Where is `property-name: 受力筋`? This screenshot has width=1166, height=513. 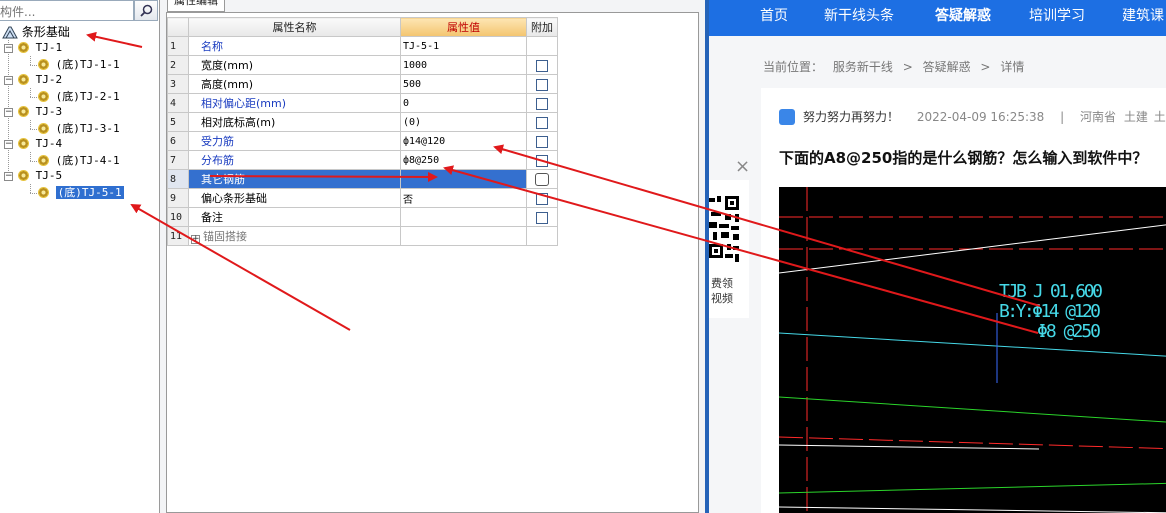
property-name: 受力筋 is located at coordinates (294, 141).